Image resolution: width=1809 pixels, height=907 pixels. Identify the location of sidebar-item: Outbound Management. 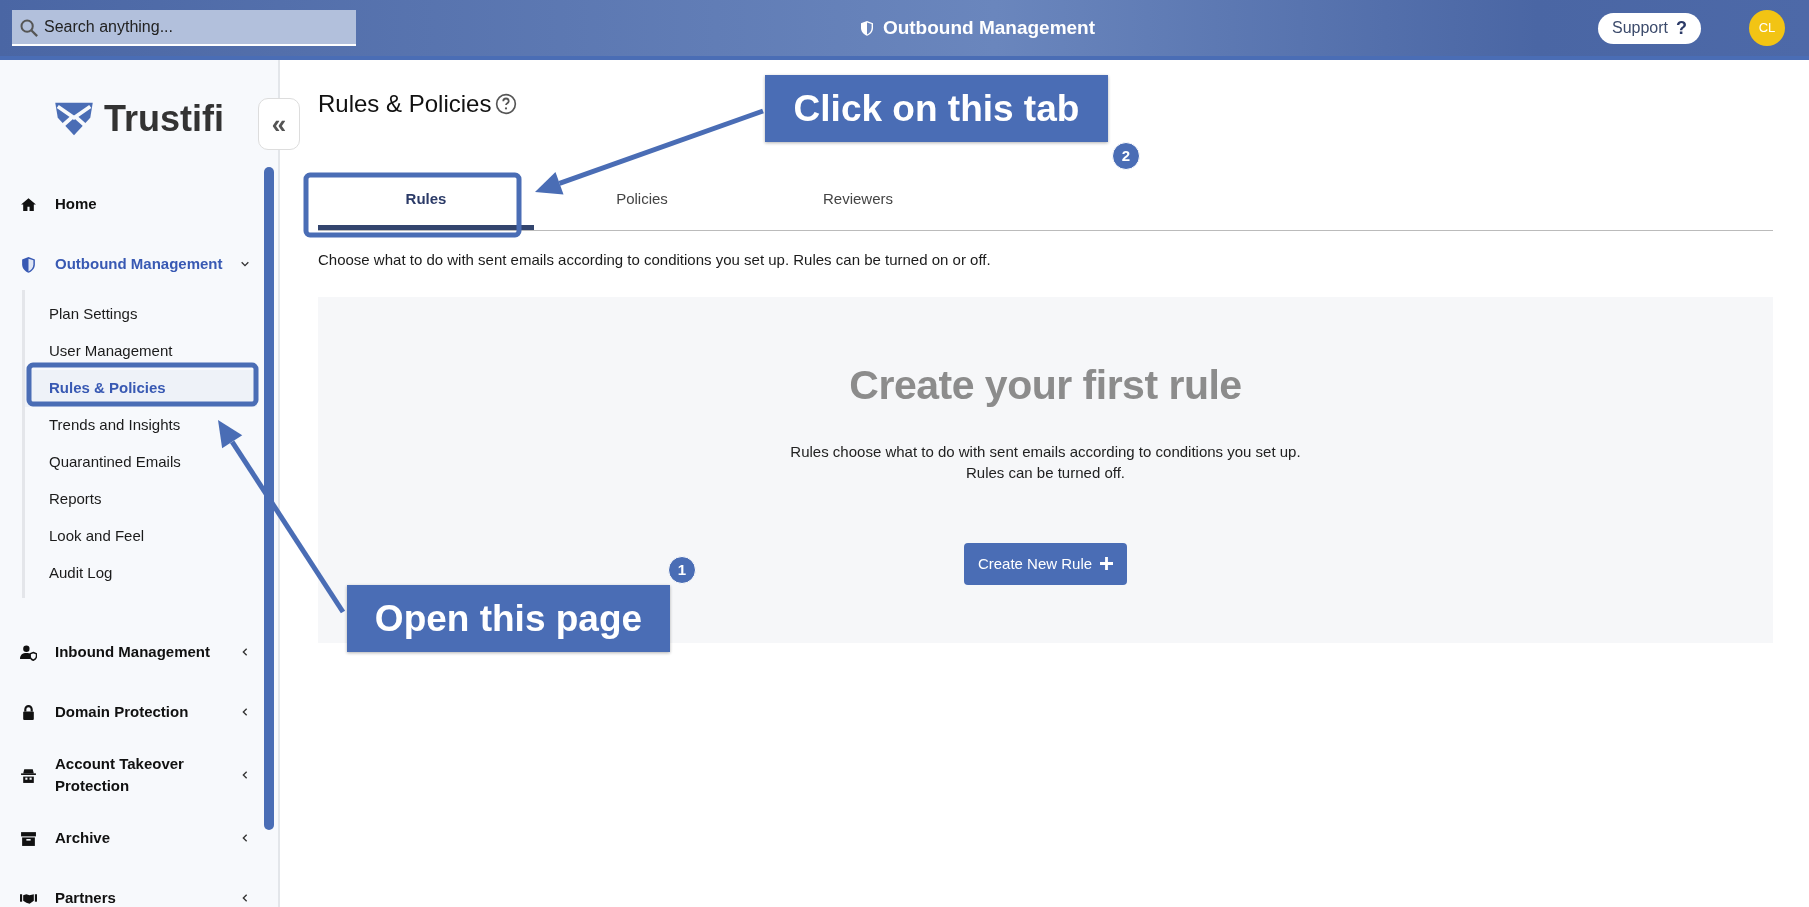
(147, 264).